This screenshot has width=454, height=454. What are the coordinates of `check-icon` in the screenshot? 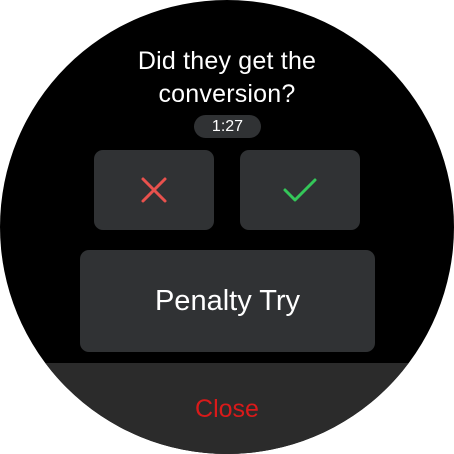 It's located at (300, 190).